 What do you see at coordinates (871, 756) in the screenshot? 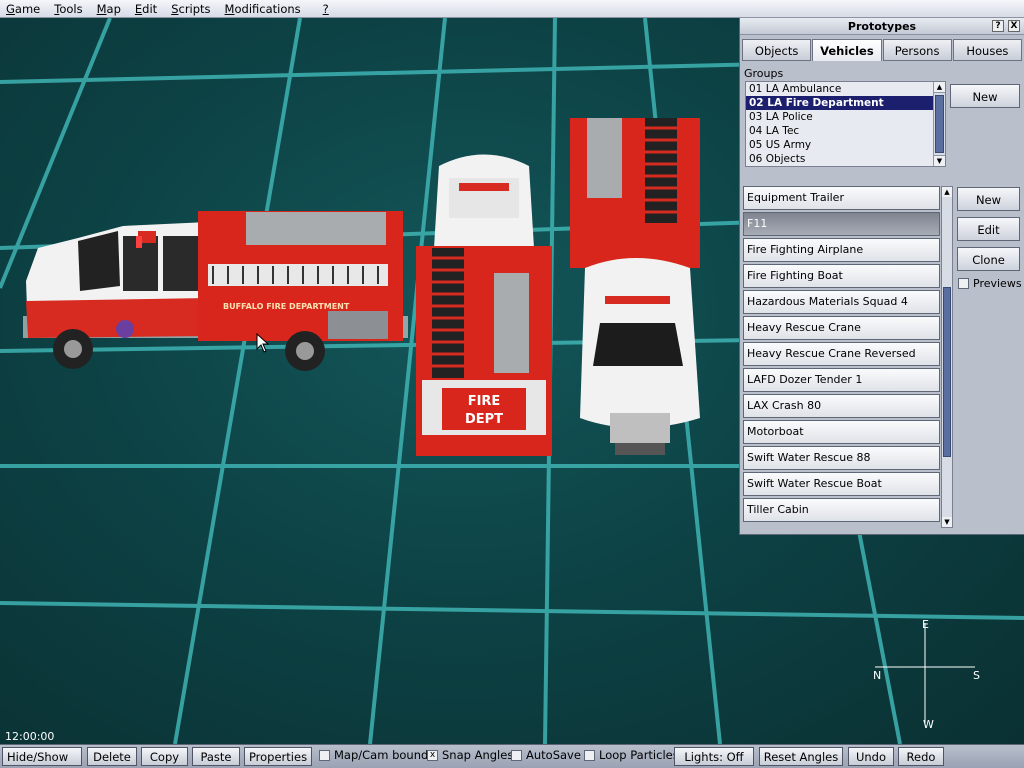
I see `undo-button: Undo` at bounding box center [871, 756].